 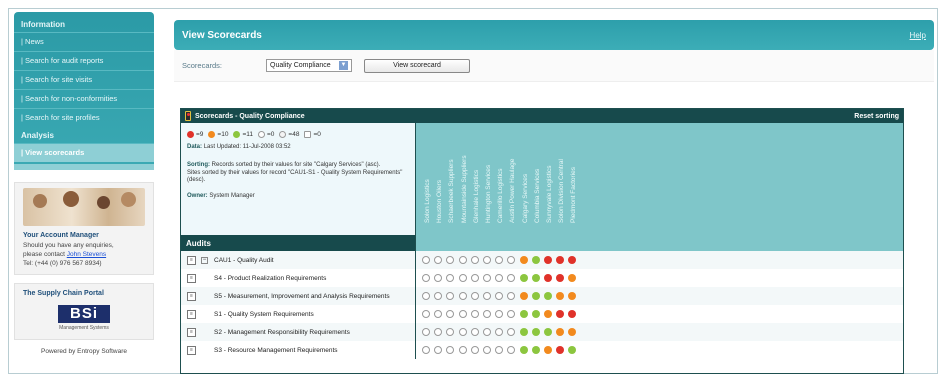 I want to click on site-column-header: Sunnyvale Logistics, so click(x=549, y=175).